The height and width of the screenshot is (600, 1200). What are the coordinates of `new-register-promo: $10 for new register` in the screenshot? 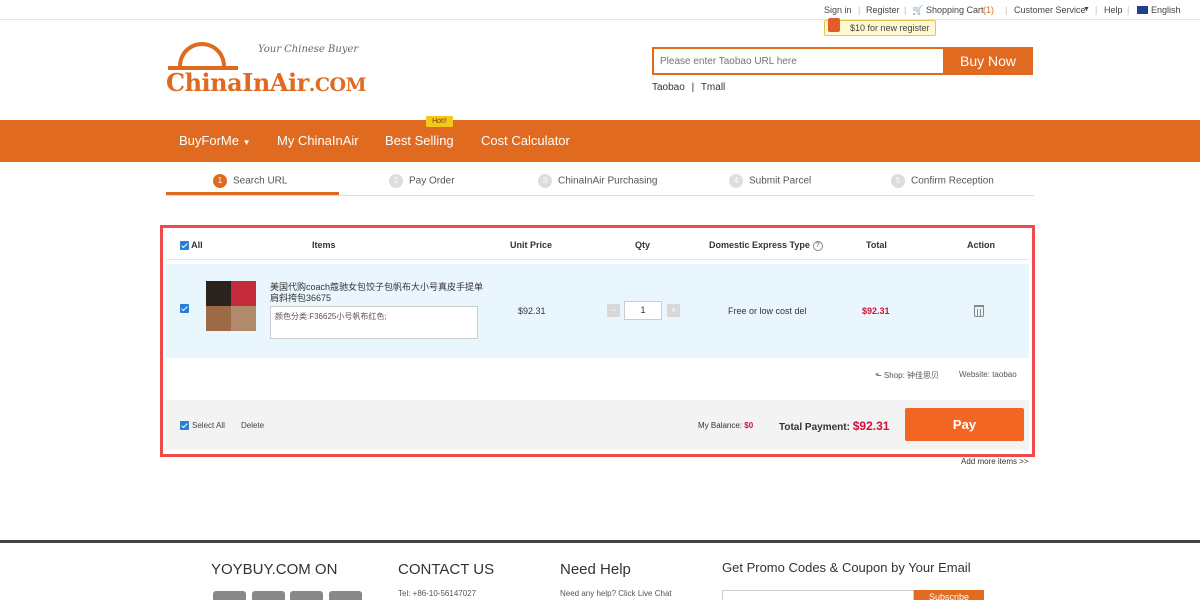 It's located at (880, 27).